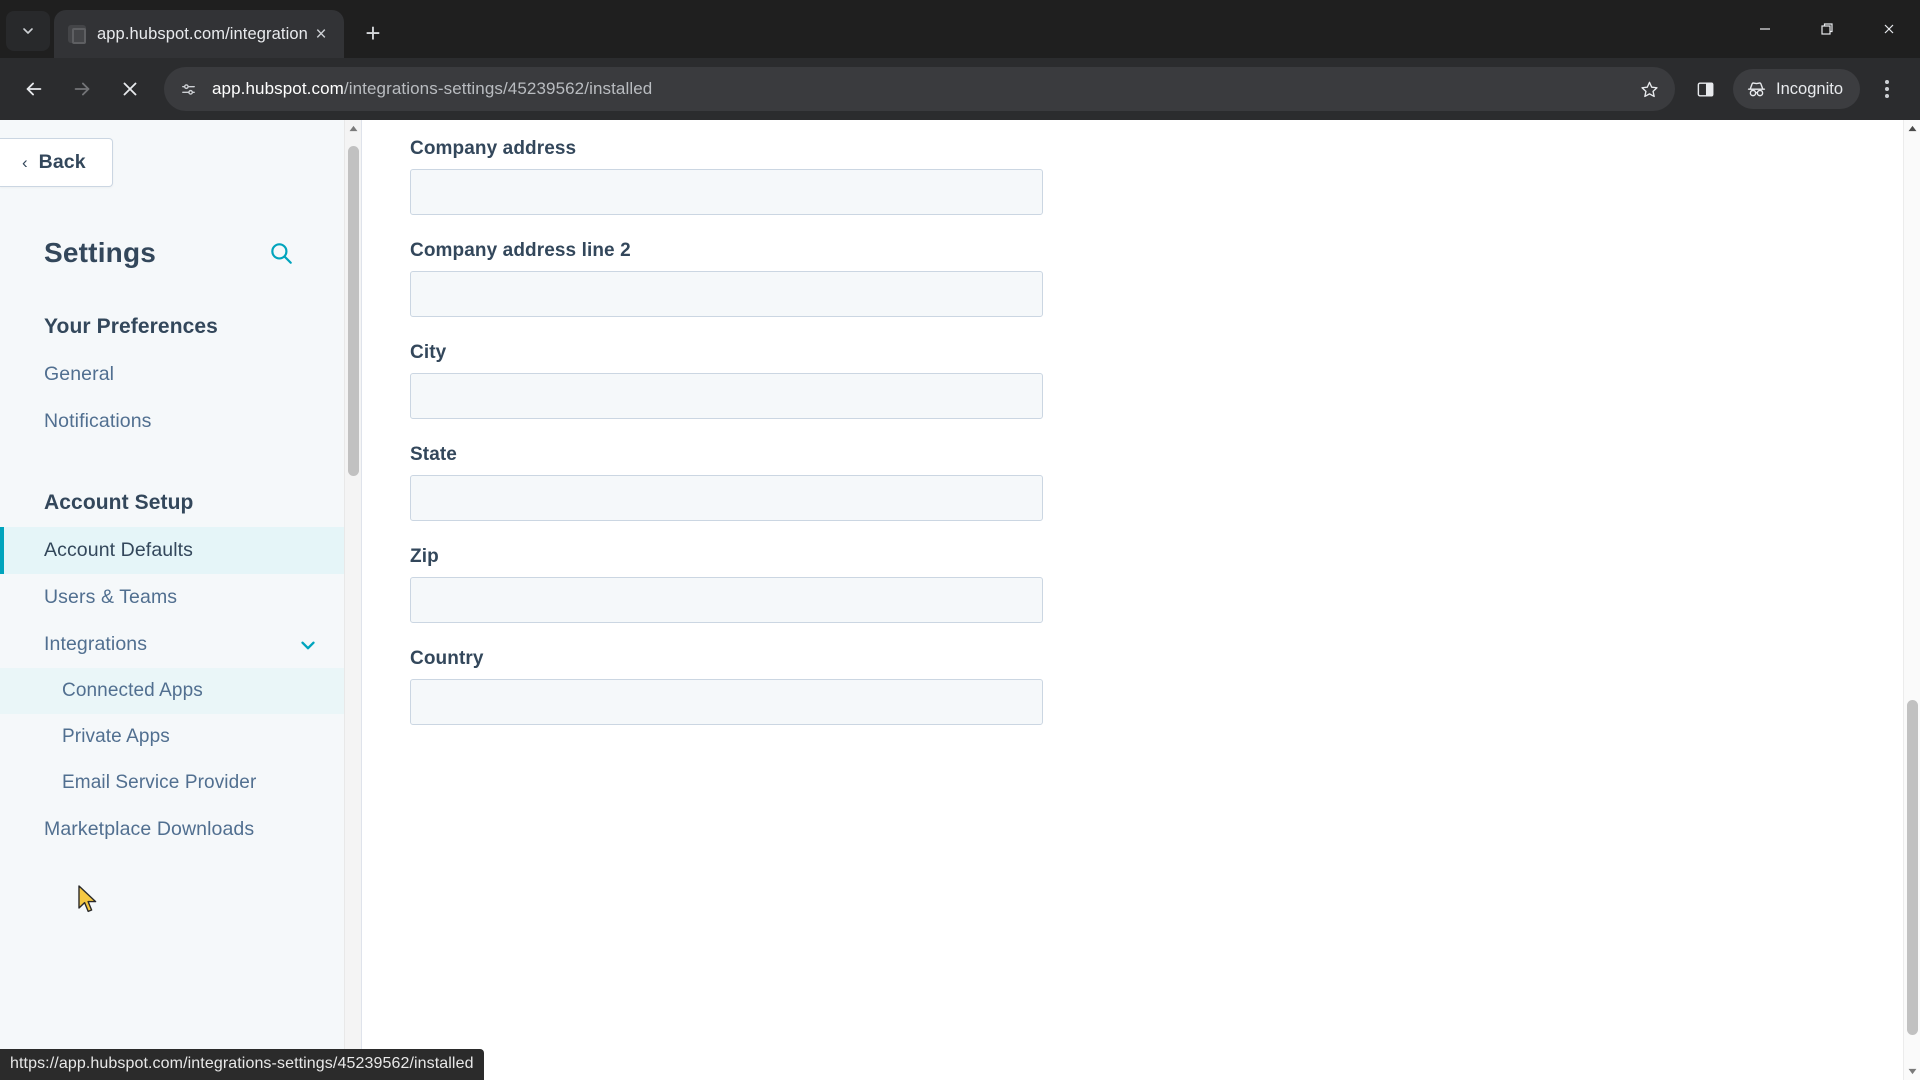  What do you see at coordinates (28, 31) in the screenshot?
I see `tab-search-icon` at bounding box center [28, 31].